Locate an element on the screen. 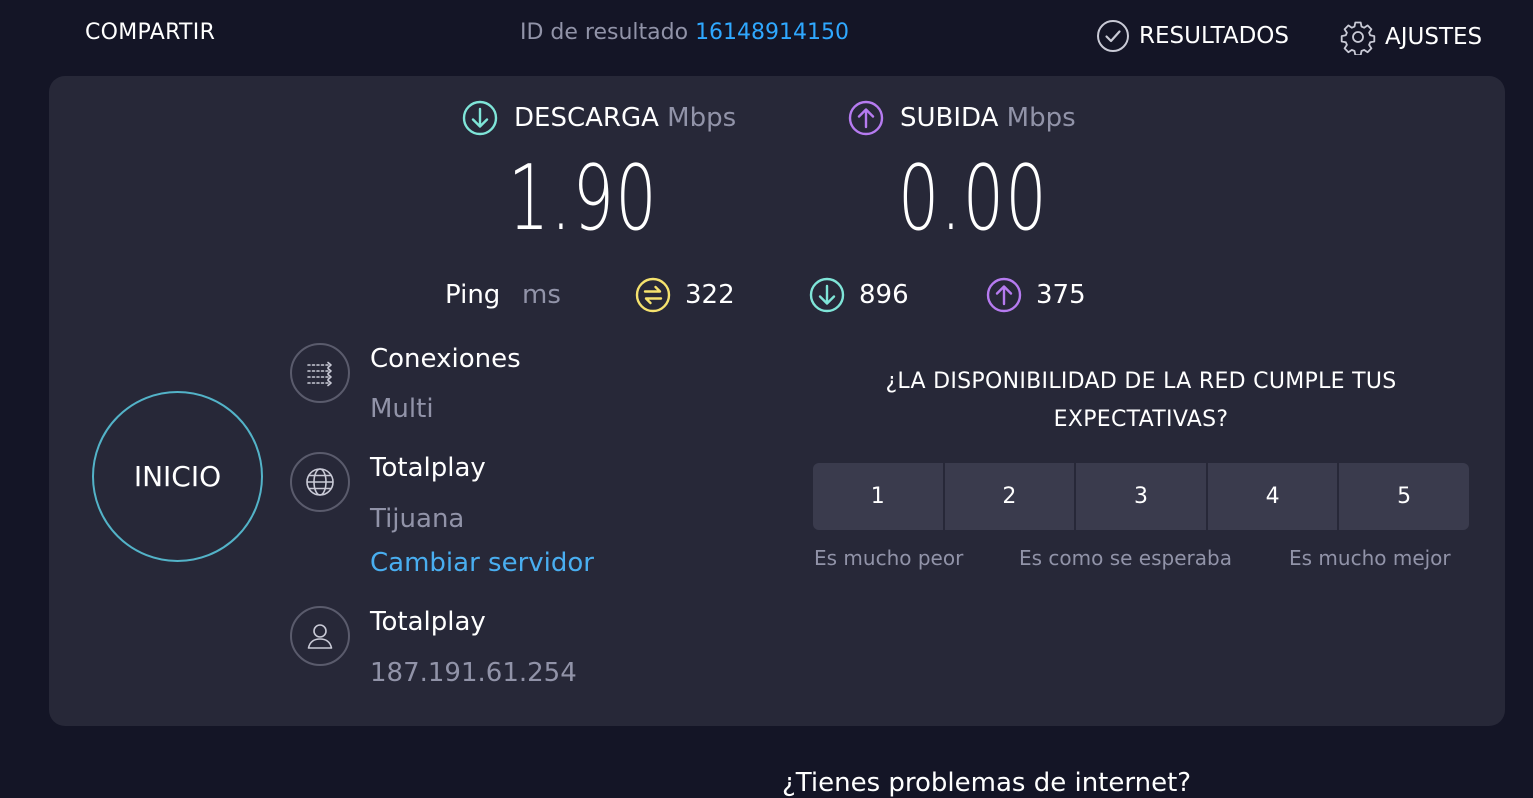 Image resolution: width=1533 pixels, height=798 pixels. ping-download: 896 is located at coordinates (859, 295).